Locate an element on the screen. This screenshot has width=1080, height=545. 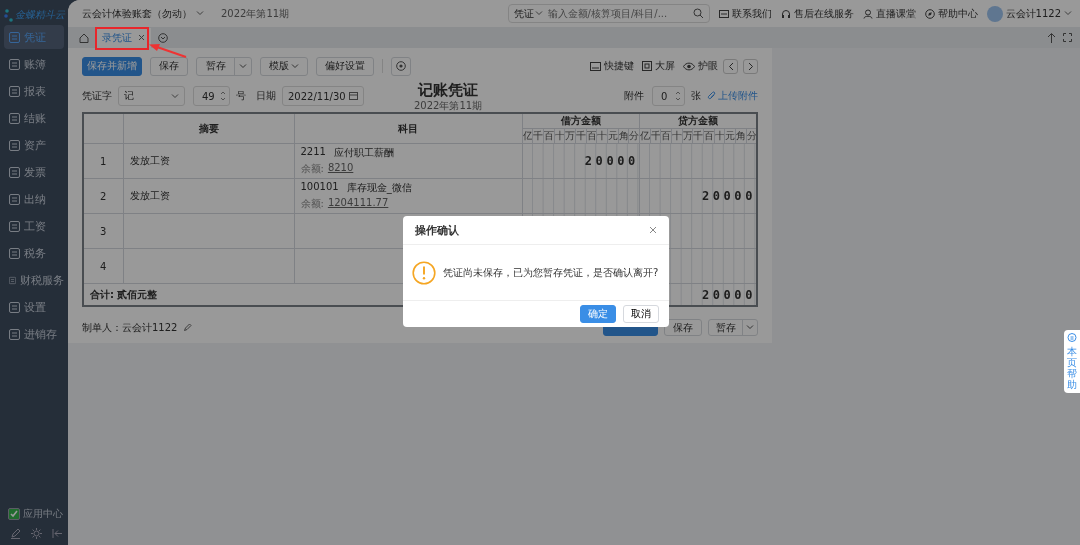
app-center-checkbox is located at coordinates (14, 514).